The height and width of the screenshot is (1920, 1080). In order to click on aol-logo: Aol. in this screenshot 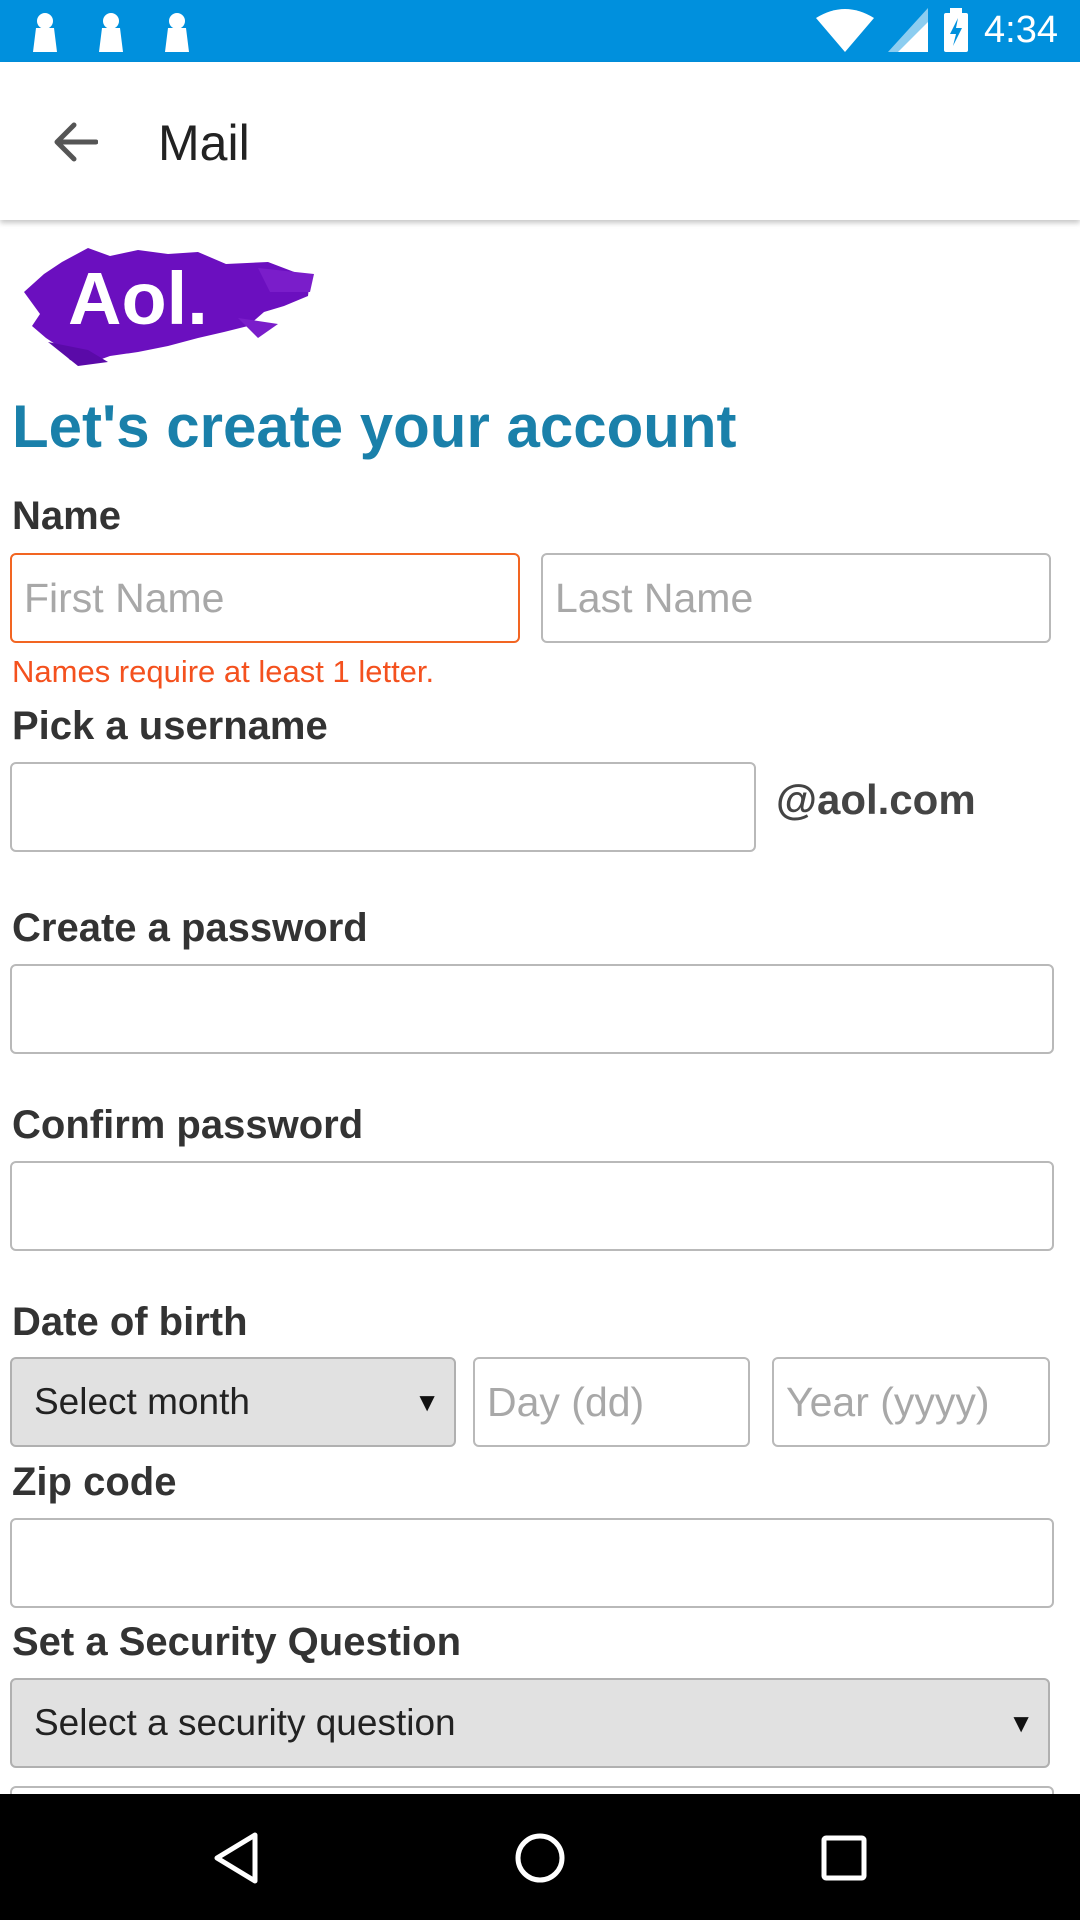, I will do `click(169, 307)`.